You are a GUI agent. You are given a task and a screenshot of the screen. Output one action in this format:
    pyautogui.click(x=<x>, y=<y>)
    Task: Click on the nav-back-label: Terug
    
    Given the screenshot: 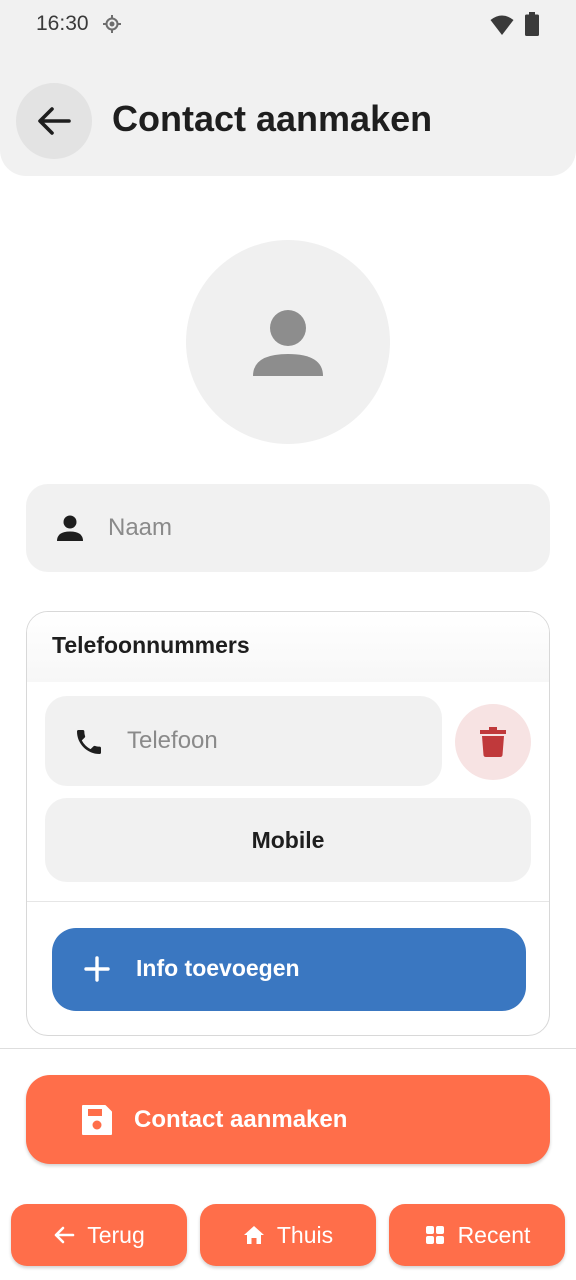 What is the action you would take?
    pyautogui.click(x=116, y=1234)
    